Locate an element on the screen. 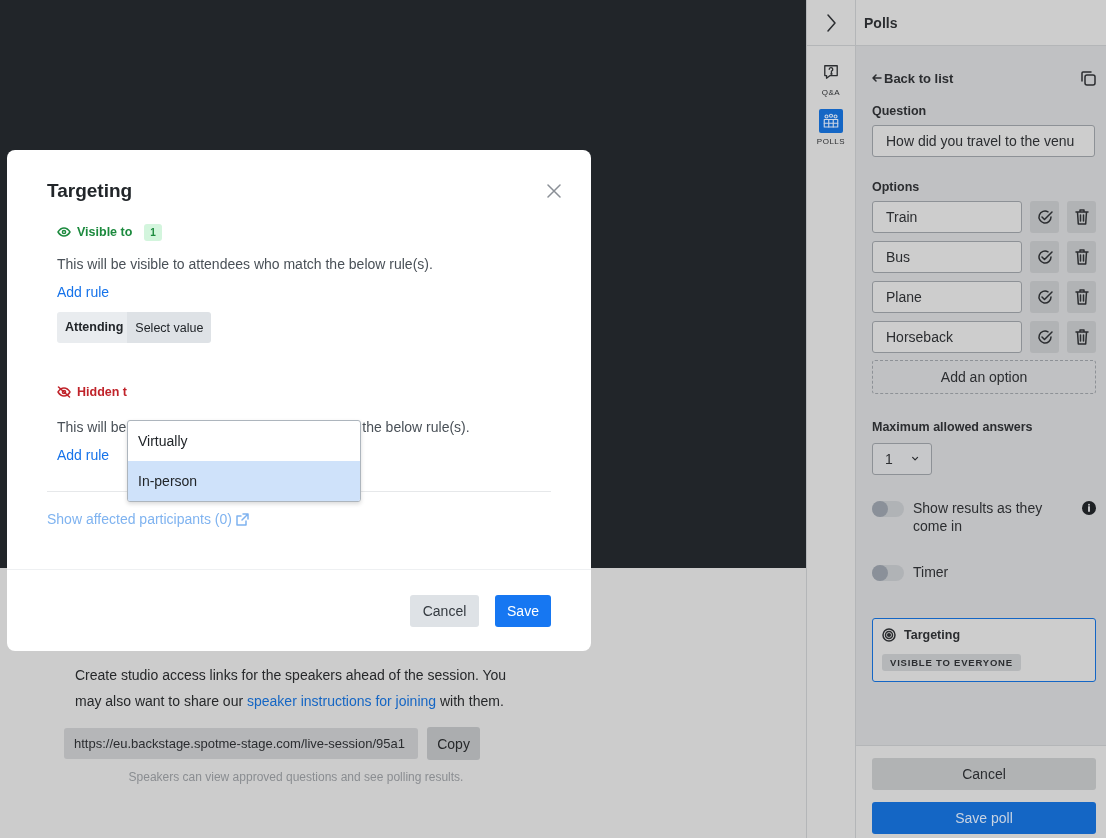 This screenshot has width=1106, height=838. panel-title: Polls is located at coordinates (881, 22).